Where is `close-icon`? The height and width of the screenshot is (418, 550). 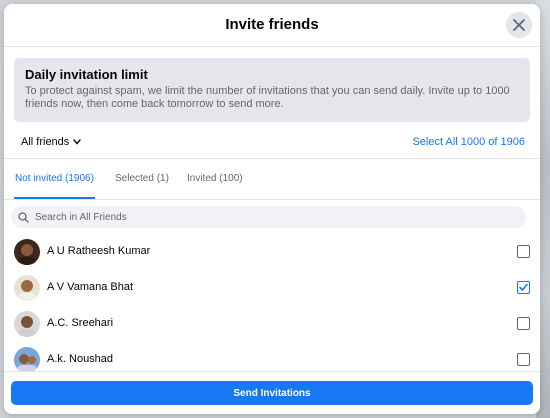 close-icon is located at coordinates (519, 25).